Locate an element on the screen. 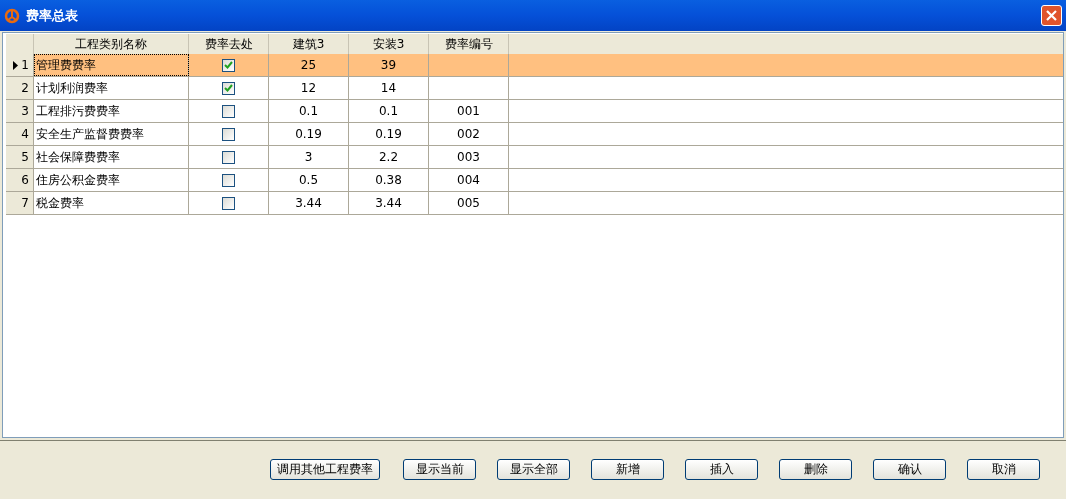  close-button is located at coordinates (1051, 15).